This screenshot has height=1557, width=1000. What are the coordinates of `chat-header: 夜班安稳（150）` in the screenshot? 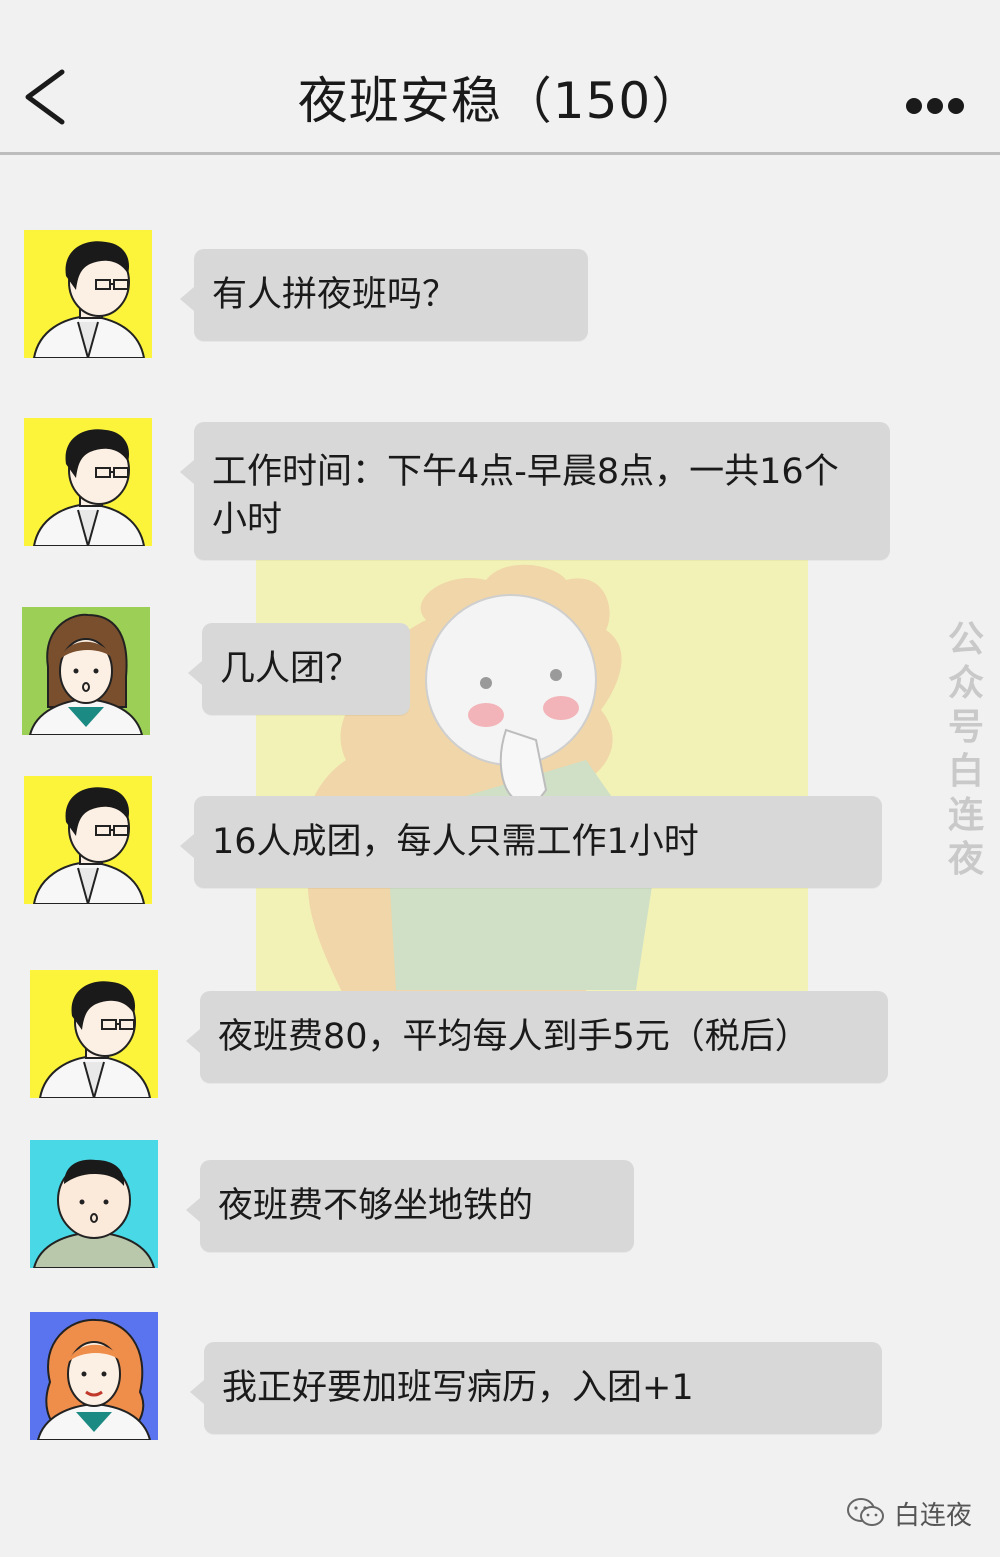 It's located at (500, 77).